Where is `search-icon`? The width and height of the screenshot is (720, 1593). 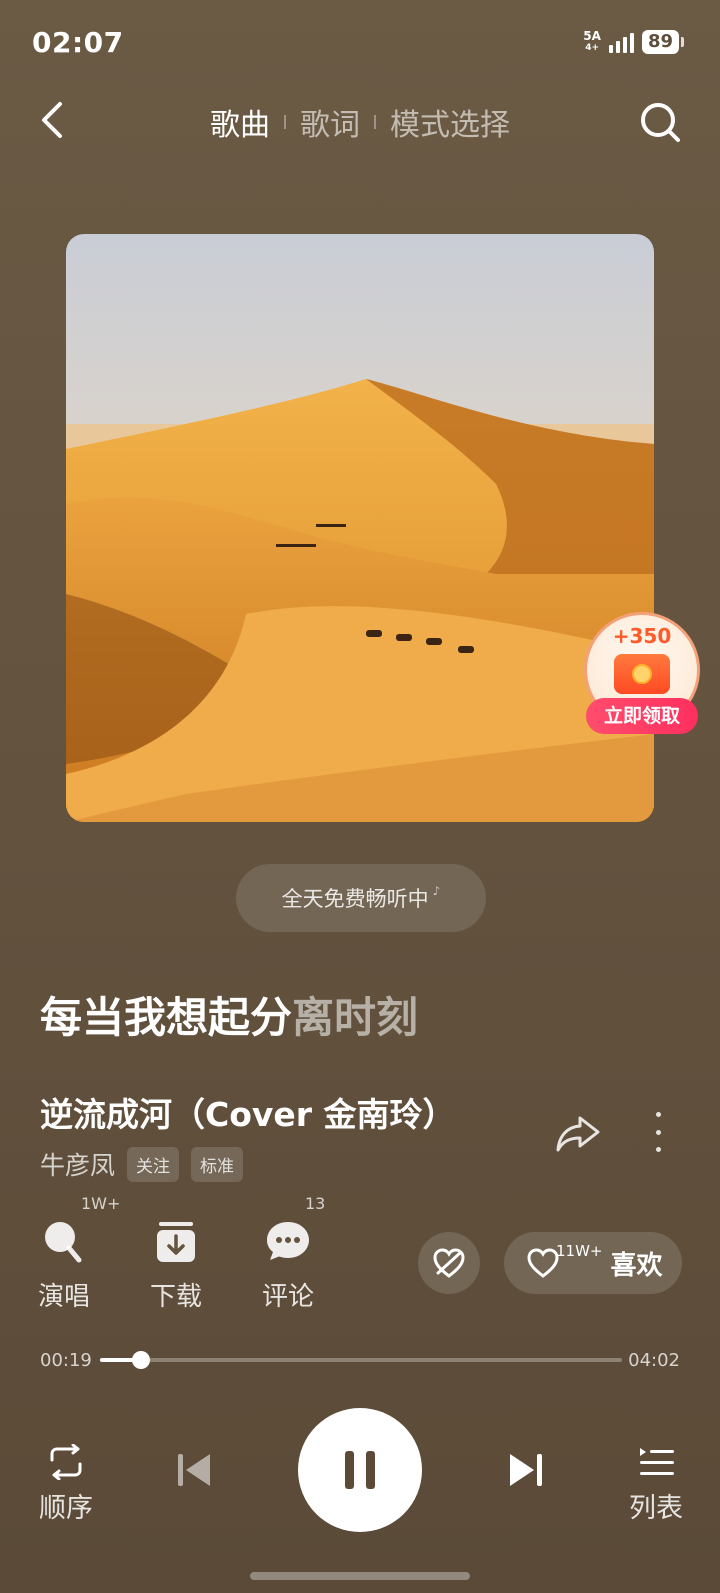 search-icon is located at coordinates (660, 122).